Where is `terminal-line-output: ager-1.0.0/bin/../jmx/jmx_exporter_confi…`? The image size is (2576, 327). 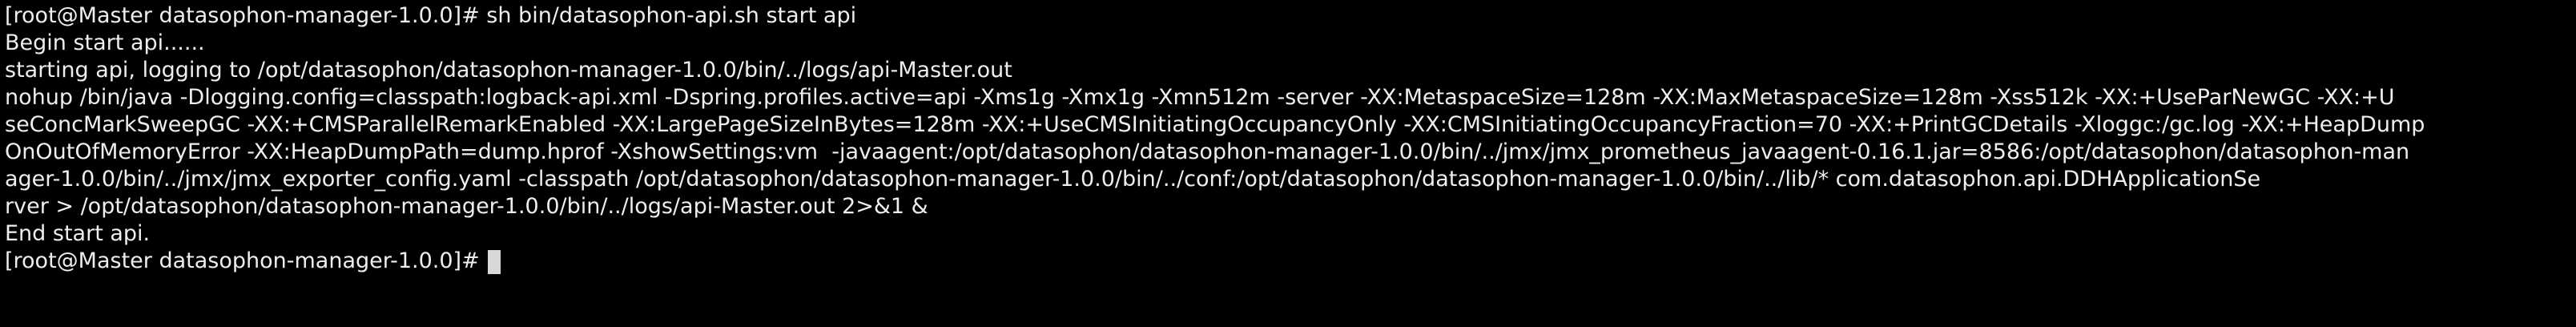 terminal-line-output: ager-1.0.0/bin/../jmx/jmx_exporter_confi… is located at coordinates (1133, 180).